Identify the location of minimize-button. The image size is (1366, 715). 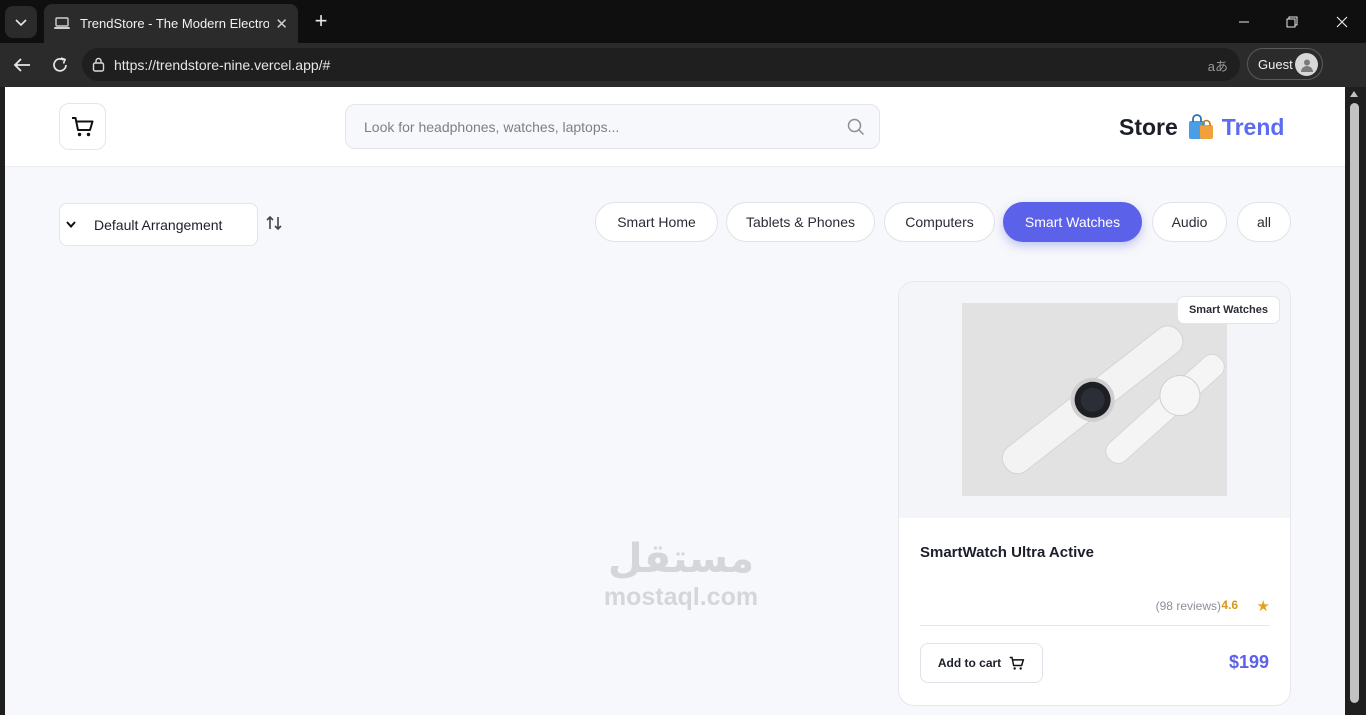
(1244, 21).